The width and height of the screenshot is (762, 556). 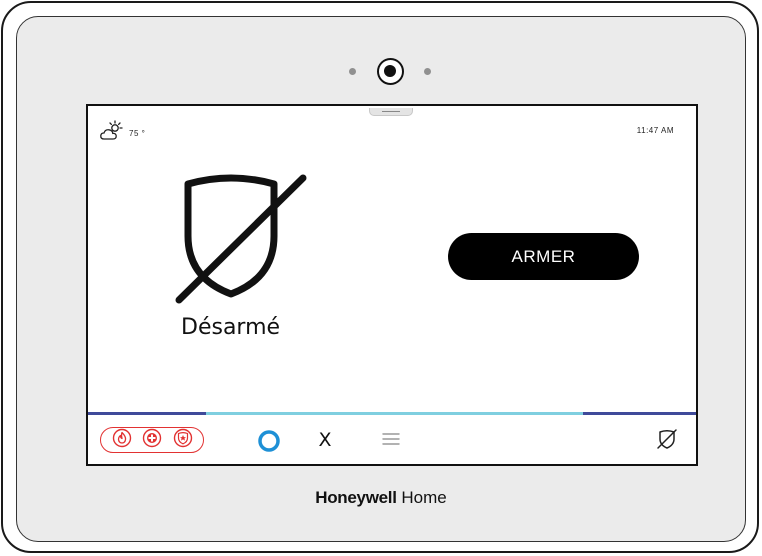 What do you see at coordinates (390, 71) in the screenshot?
I see `camera-icon` at bounding box center [390, 71].